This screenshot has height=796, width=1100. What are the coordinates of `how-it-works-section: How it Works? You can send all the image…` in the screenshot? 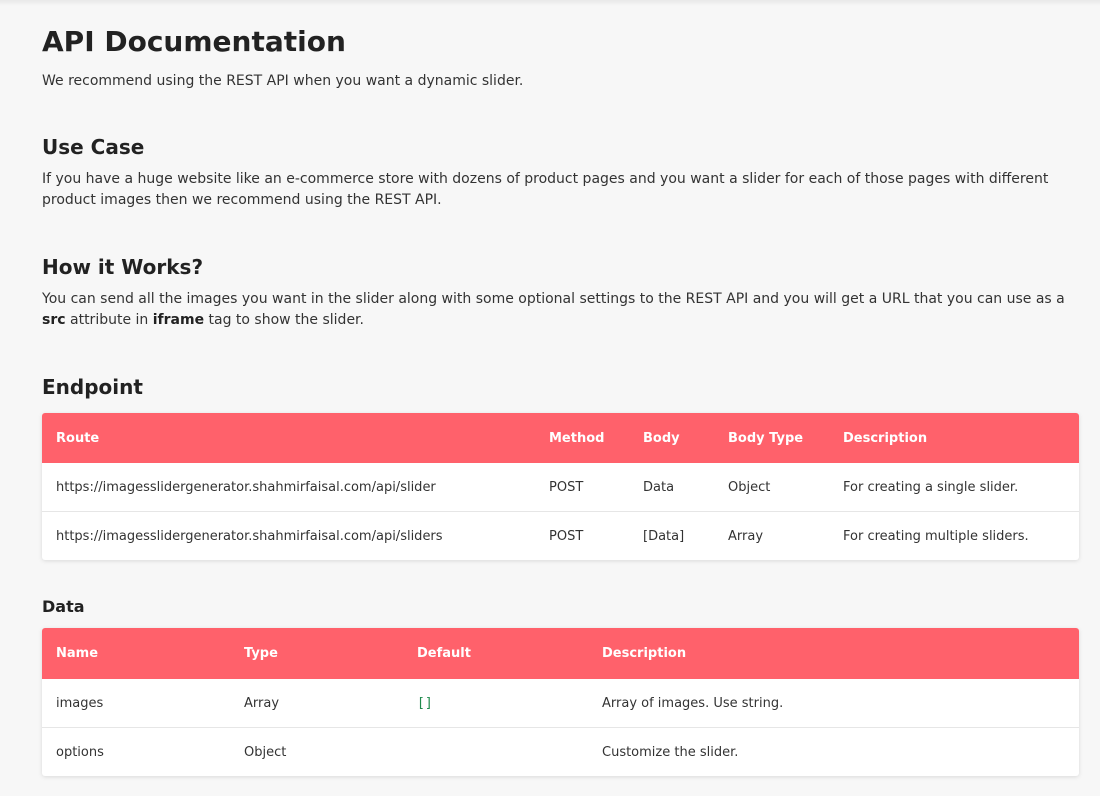 It's located at (560, 292).